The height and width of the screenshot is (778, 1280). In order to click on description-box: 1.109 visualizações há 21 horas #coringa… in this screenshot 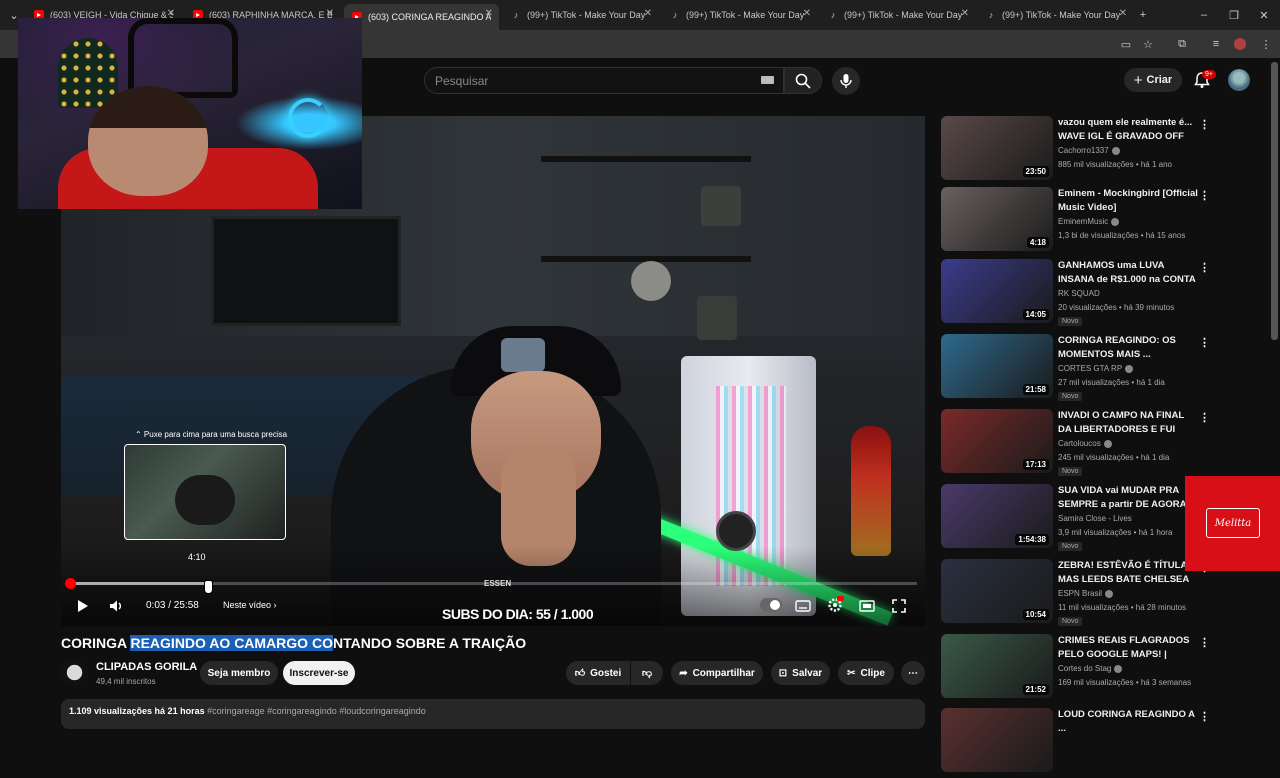, I will do `click(493, 714)`.